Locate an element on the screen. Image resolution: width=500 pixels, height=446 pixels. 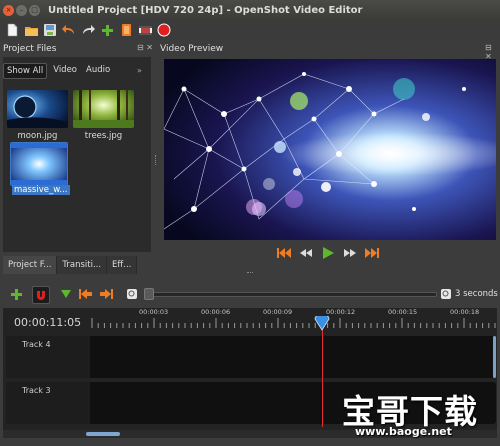
file-filter-bar: Show All Video Audio is located at coordinates (58, 71).